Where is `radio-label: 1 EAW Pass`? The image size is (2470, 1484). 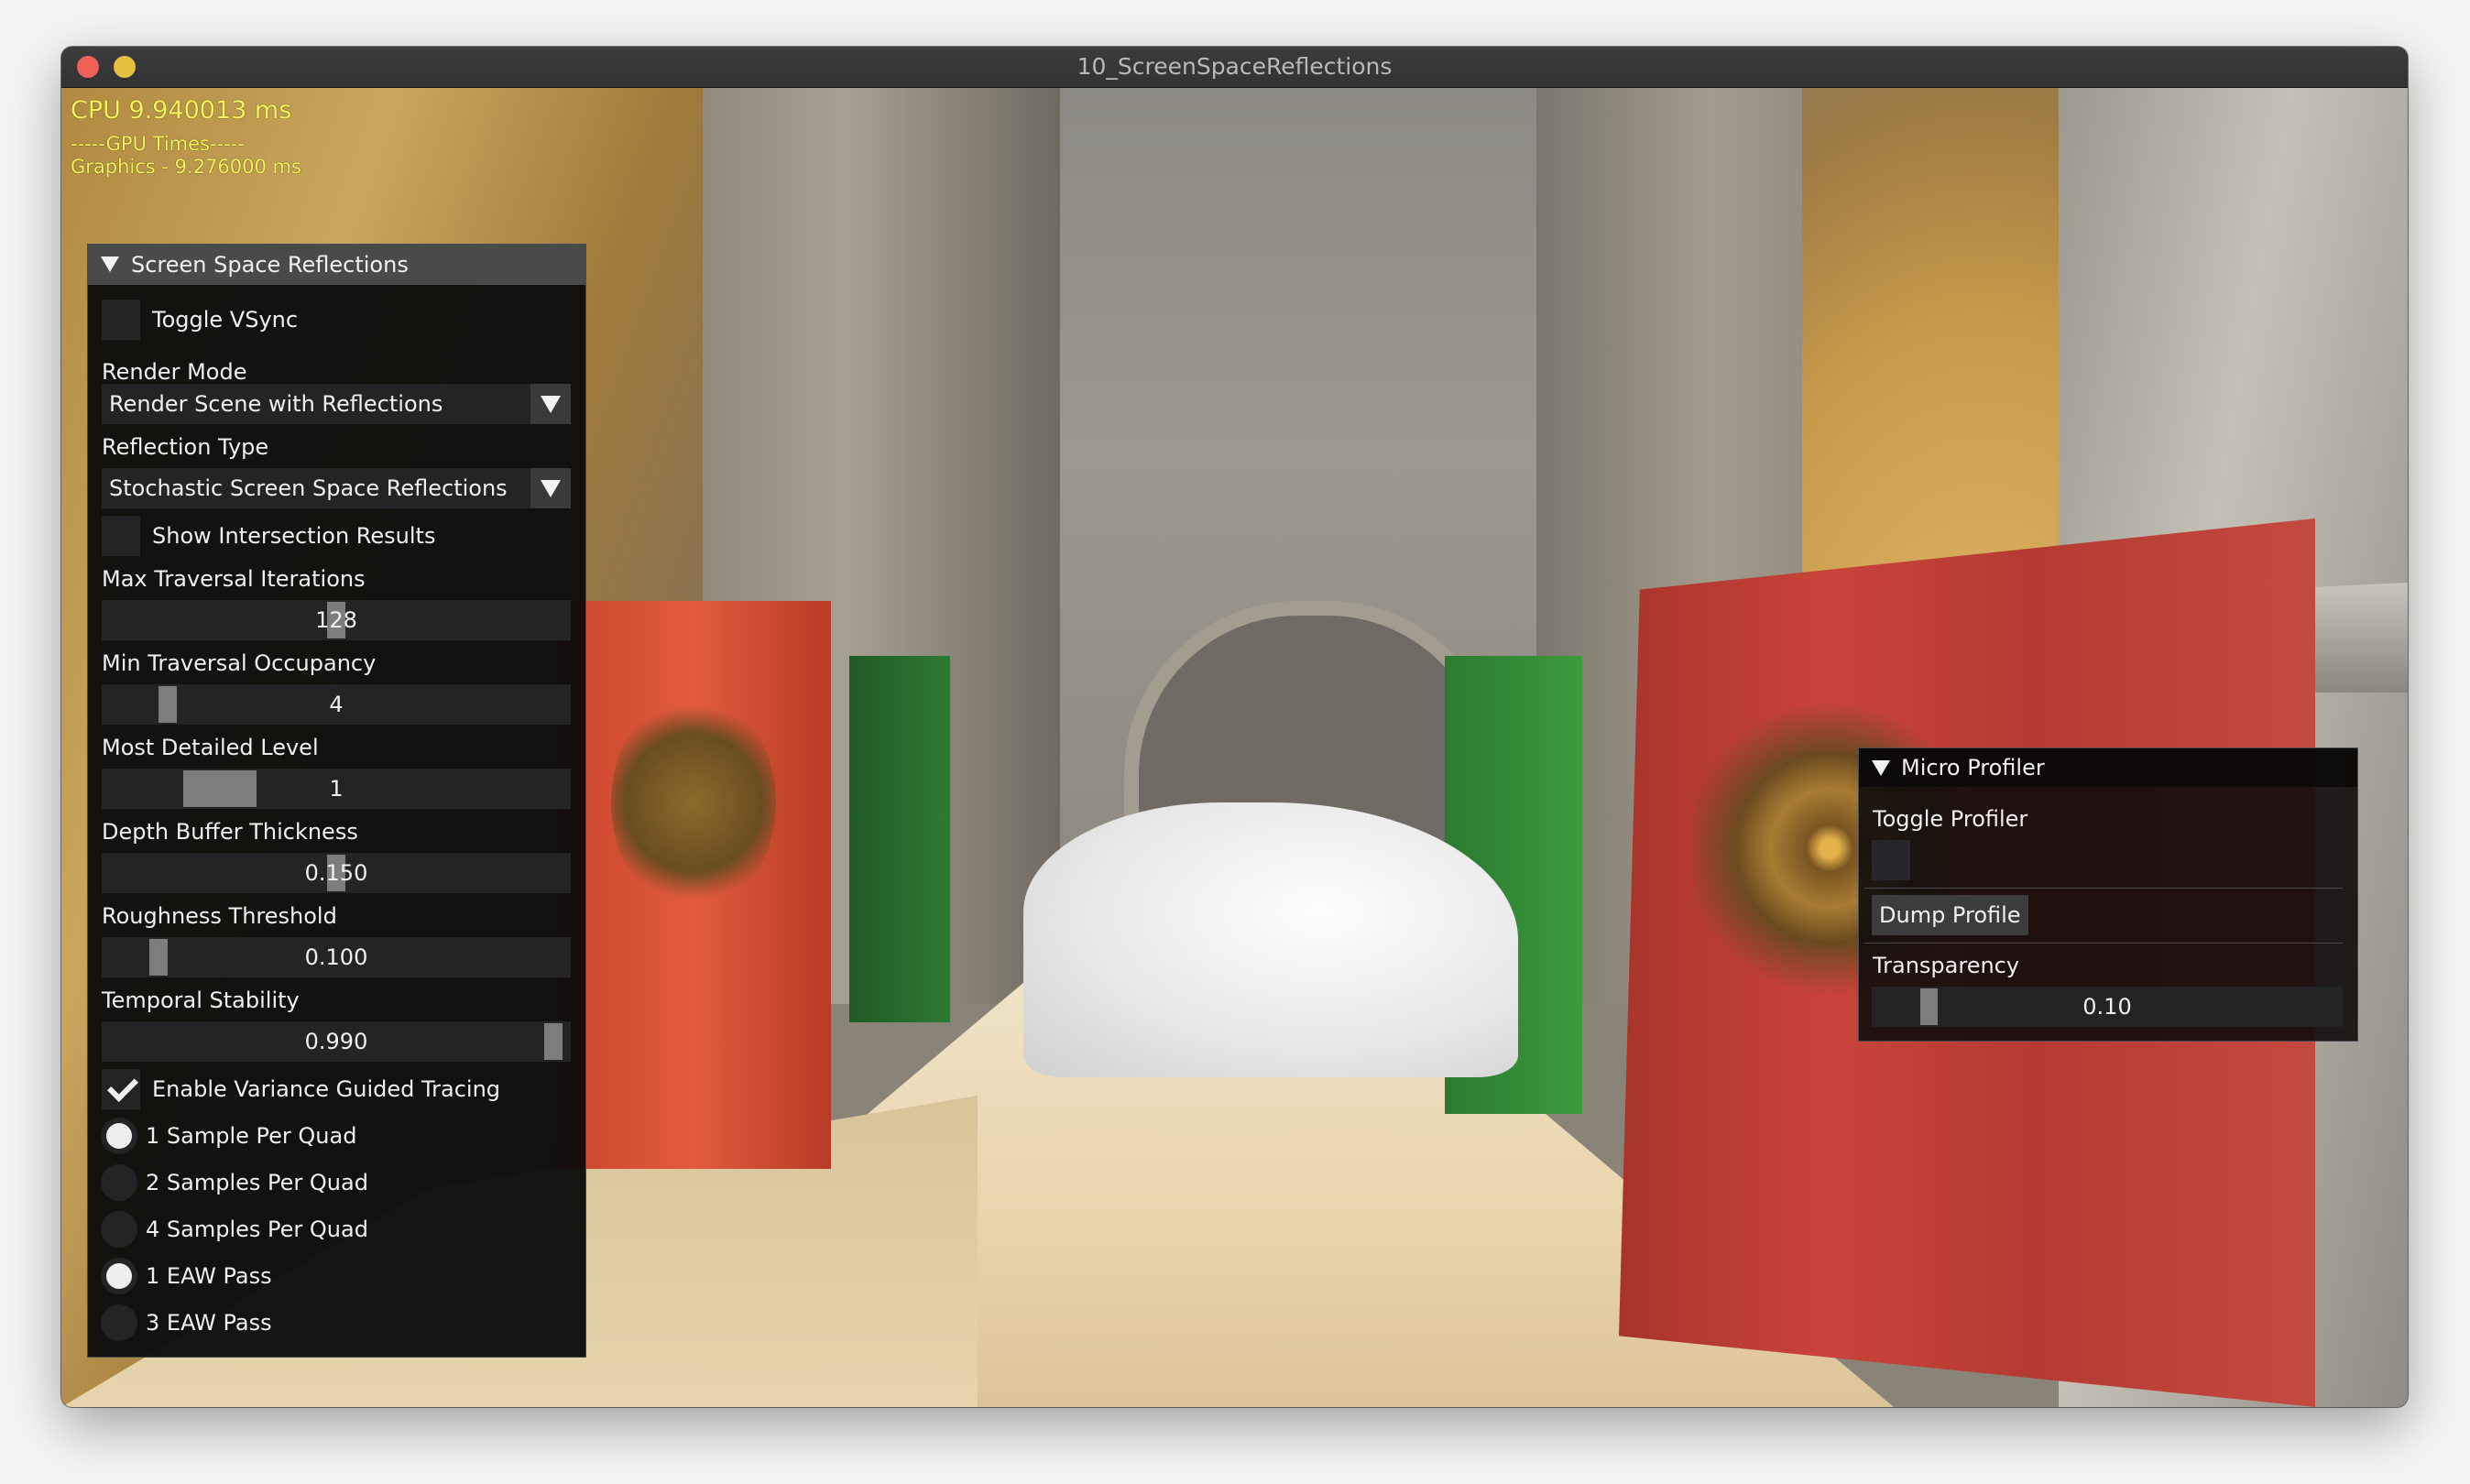
radio-label: 1 EAW Pass is located at coordinates (209, 1276).